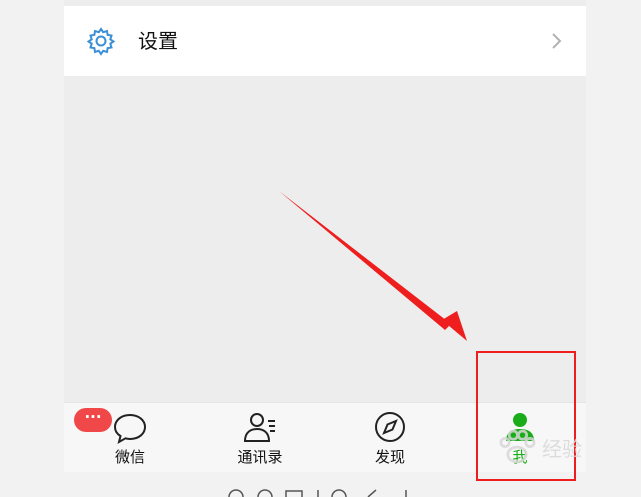 The height and width of the screenshot is (497, 641). What do you see at coordinates (236, 493) in the screenshot?
I see `zoom-in-icon` at bounding box center [236, 493].